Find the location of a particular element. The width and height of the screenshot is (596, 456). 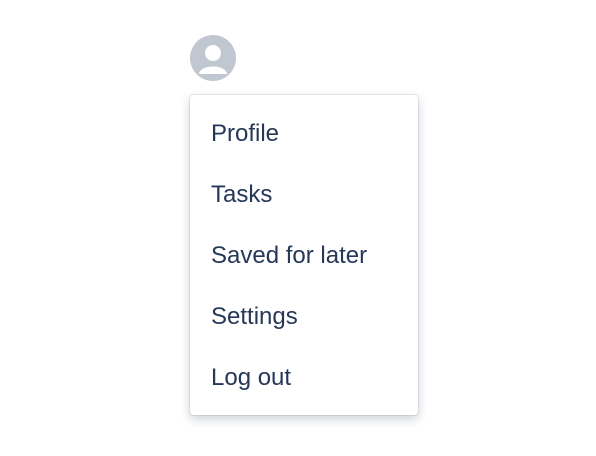

menu-item-settings: Settings is located at coordinates (304, 316).